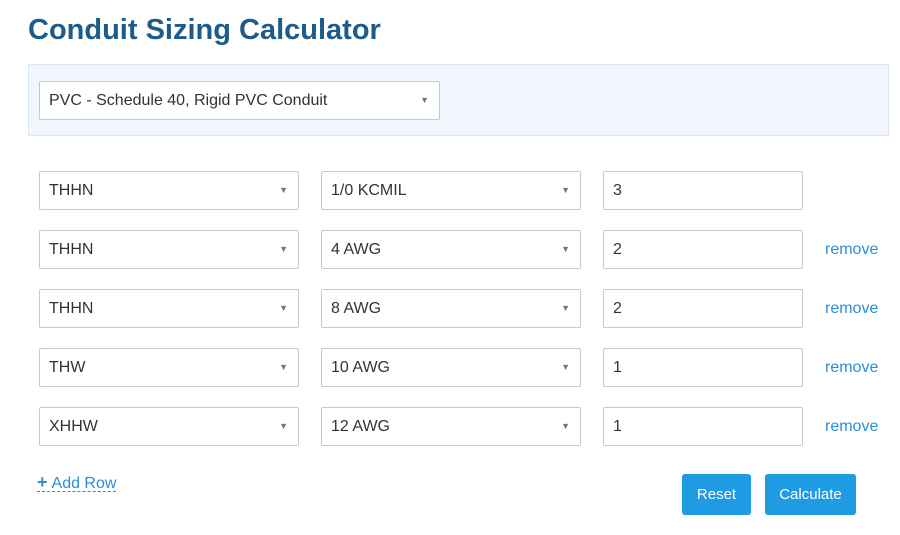 The height and width of the screenshot is (535, 900). What do you see at coordinates (73, 426) in the screenshot?
I see `insulation-value: XHHW` at bounding box center [73, 426].